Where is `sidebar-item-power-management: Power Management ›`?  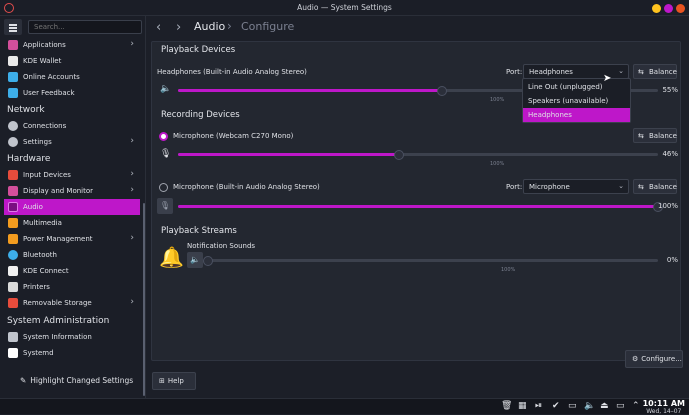 sidebar-item-power-management: Power Management › is located at coordinates (72, 239).